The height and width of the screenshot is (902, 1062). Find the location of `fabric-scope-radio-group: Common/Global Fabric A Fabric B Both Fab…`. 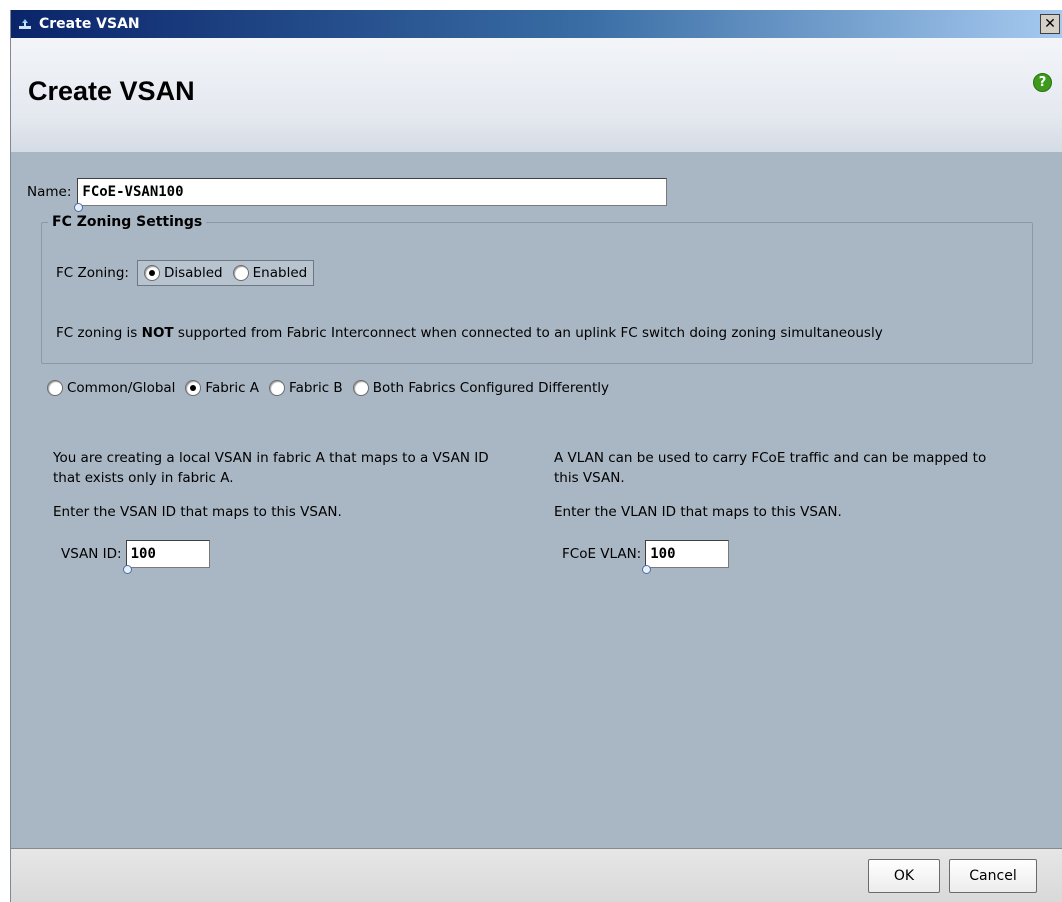

fabric-scope-radio-group: Common/Global Fabric A Fabric B Both Fab… is located at coordinates (328, 388).